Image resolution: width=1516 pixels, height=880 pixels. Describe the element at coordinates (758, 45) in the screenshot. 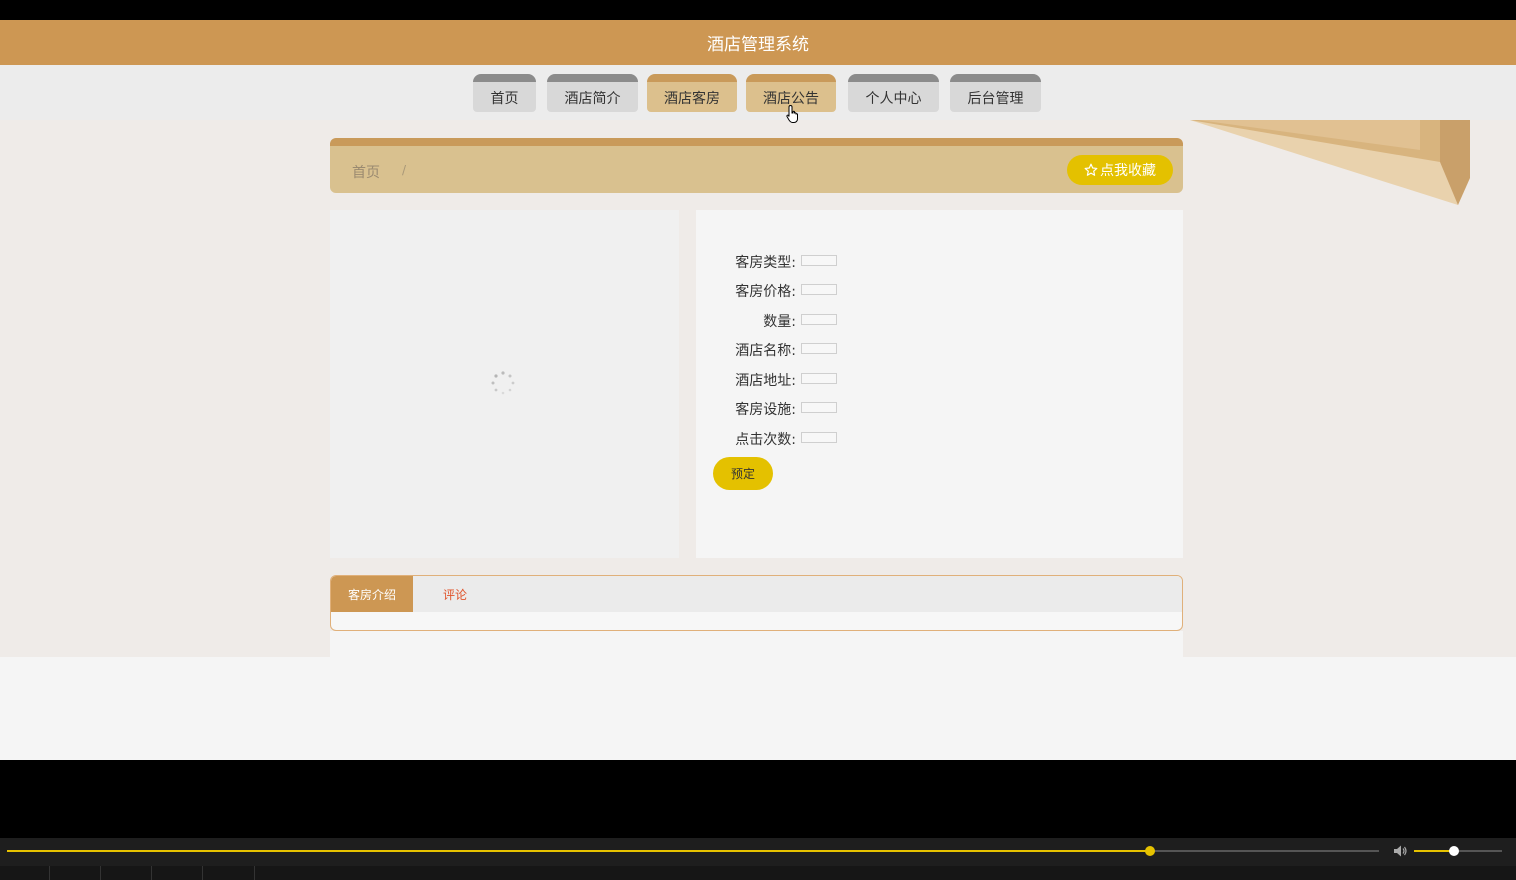

I see `site-title: 酒店管理系统` at that location.